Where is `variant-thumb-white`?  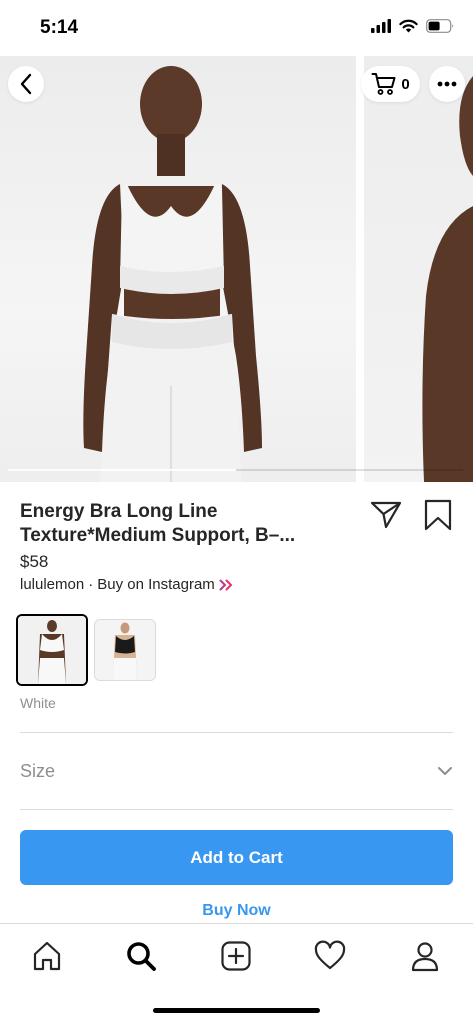
variant-thumb-white is located at coordinates (52, 650).